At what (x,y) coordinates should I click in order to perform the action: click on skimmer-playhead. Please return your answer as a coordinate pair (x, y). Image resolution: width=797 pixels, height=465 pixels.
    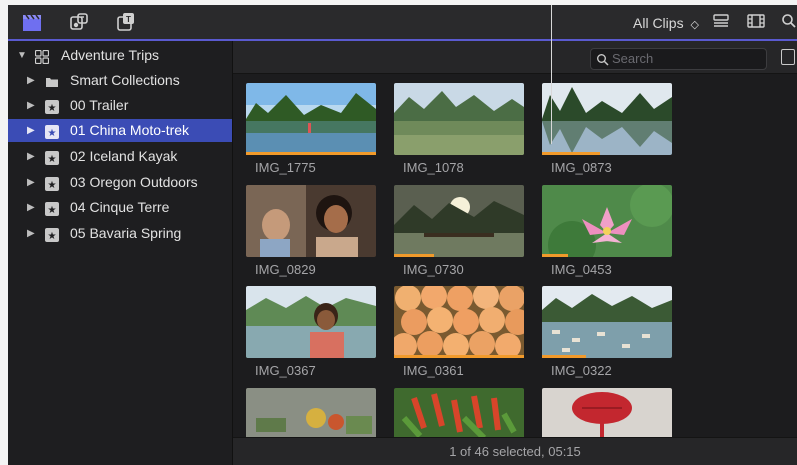
    Looking at the image, I should click on (551, 74).